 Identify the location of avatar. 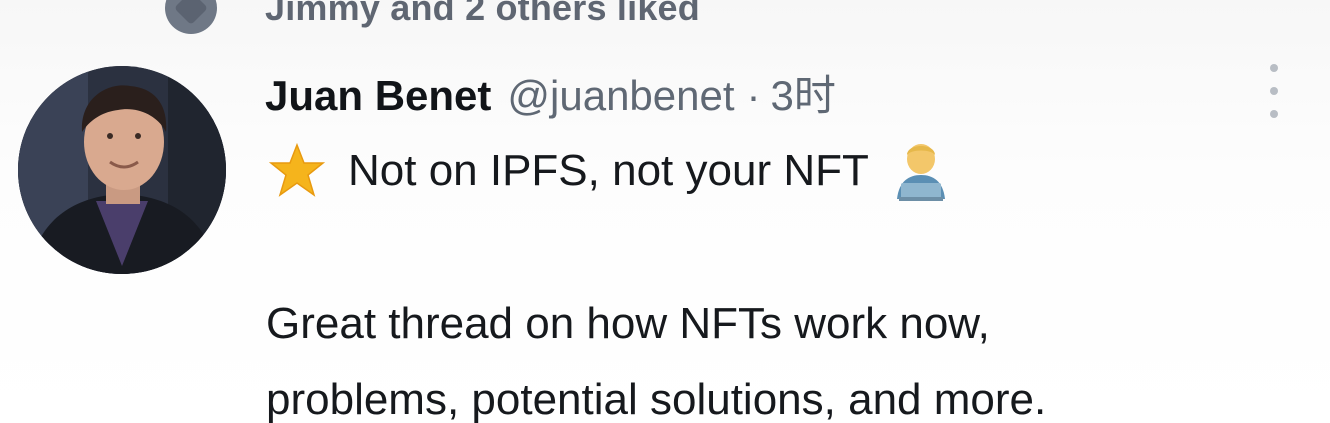
(122, 170).